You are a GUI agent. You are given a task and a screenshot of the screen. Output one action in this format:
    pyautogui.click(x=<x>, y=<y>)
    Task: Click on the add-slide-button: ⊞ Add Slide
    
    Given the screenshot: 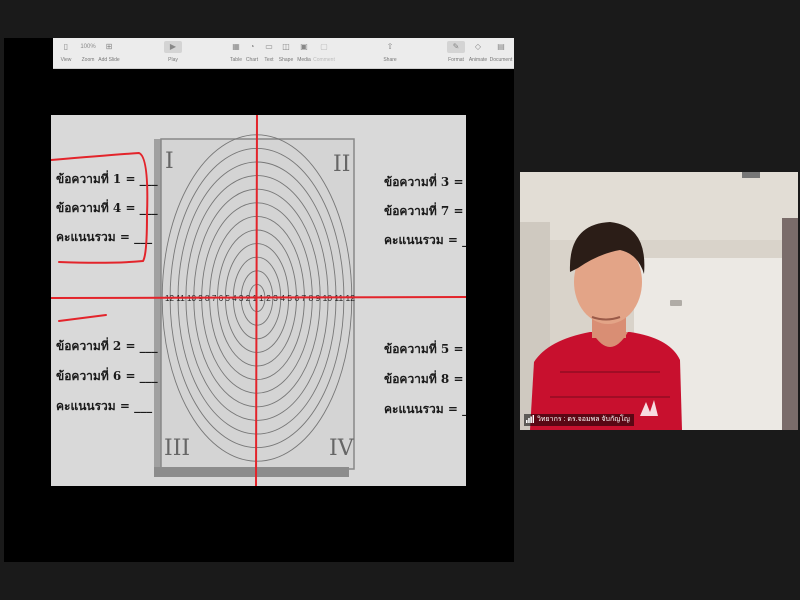 What is the action you would take?
    pyautogui.click(x=109, y=52)
    